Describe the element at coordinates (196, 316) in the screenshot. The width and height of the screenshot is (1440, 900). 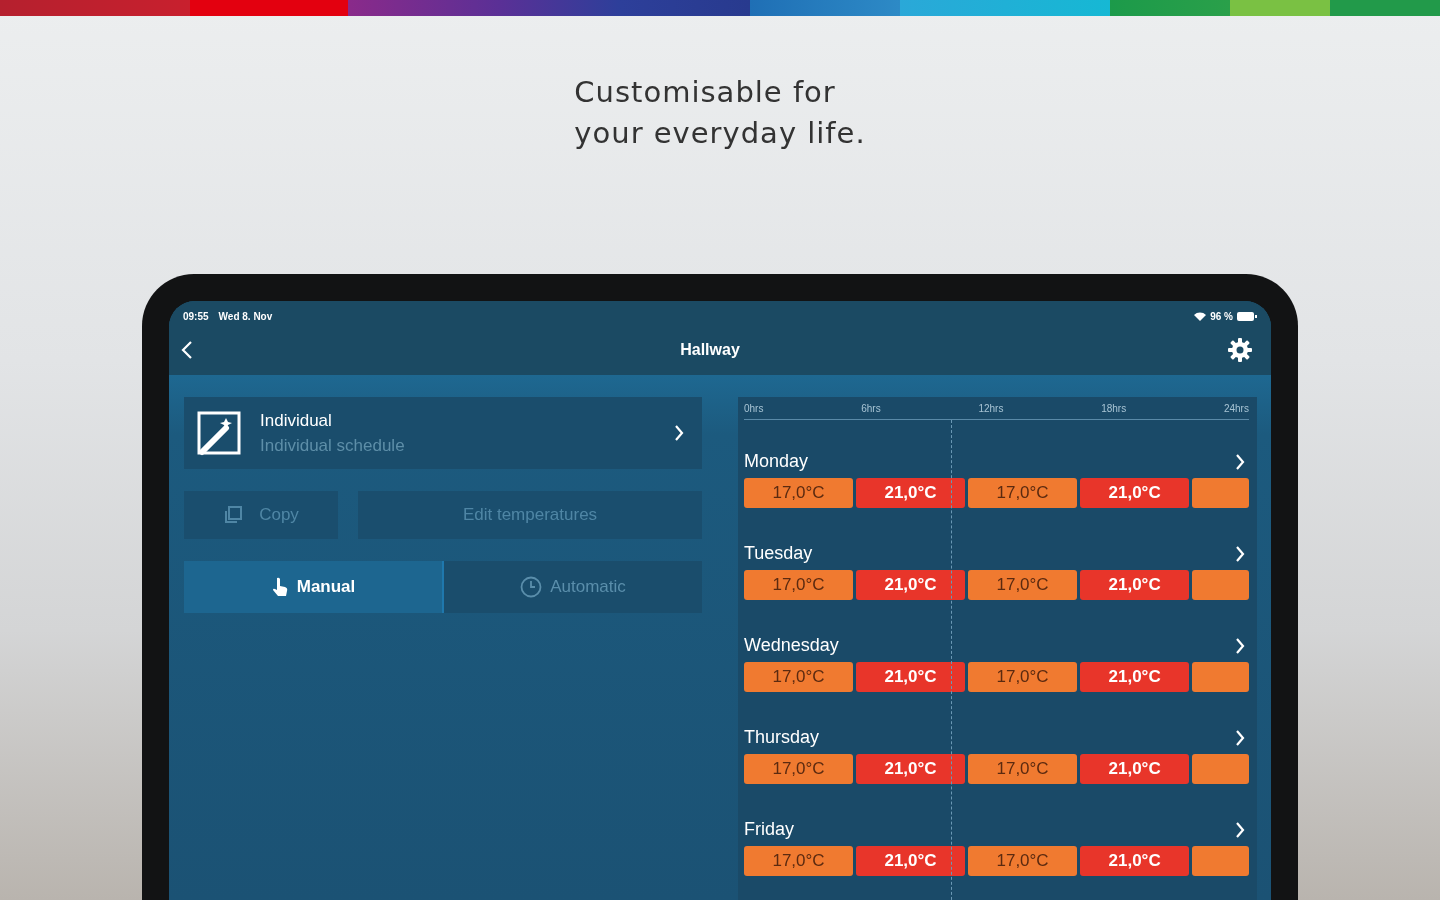
I see `status-time: 09:55` at that location.